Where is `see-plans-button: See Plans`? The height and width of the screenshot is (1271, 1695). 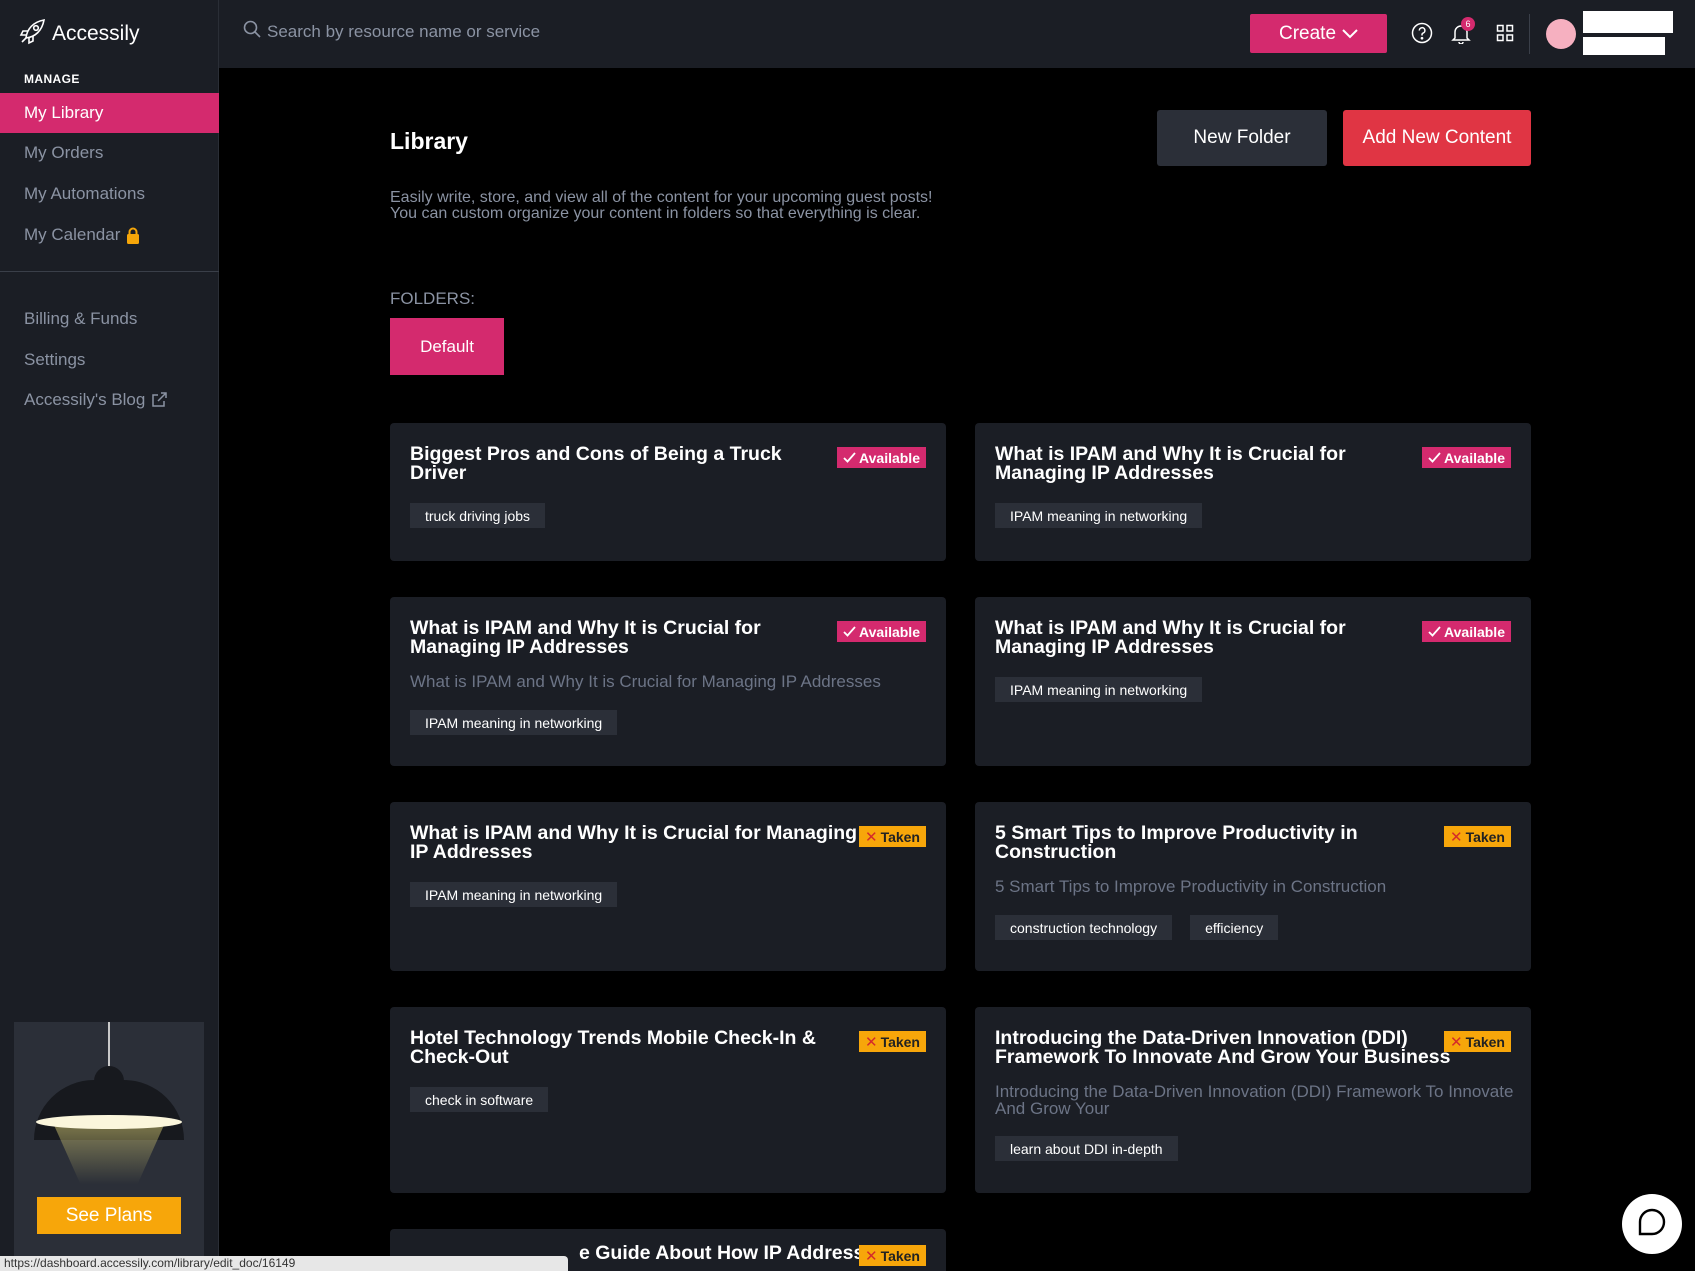
see-plans-button: See Plans is located at coordinates (109, 1215).